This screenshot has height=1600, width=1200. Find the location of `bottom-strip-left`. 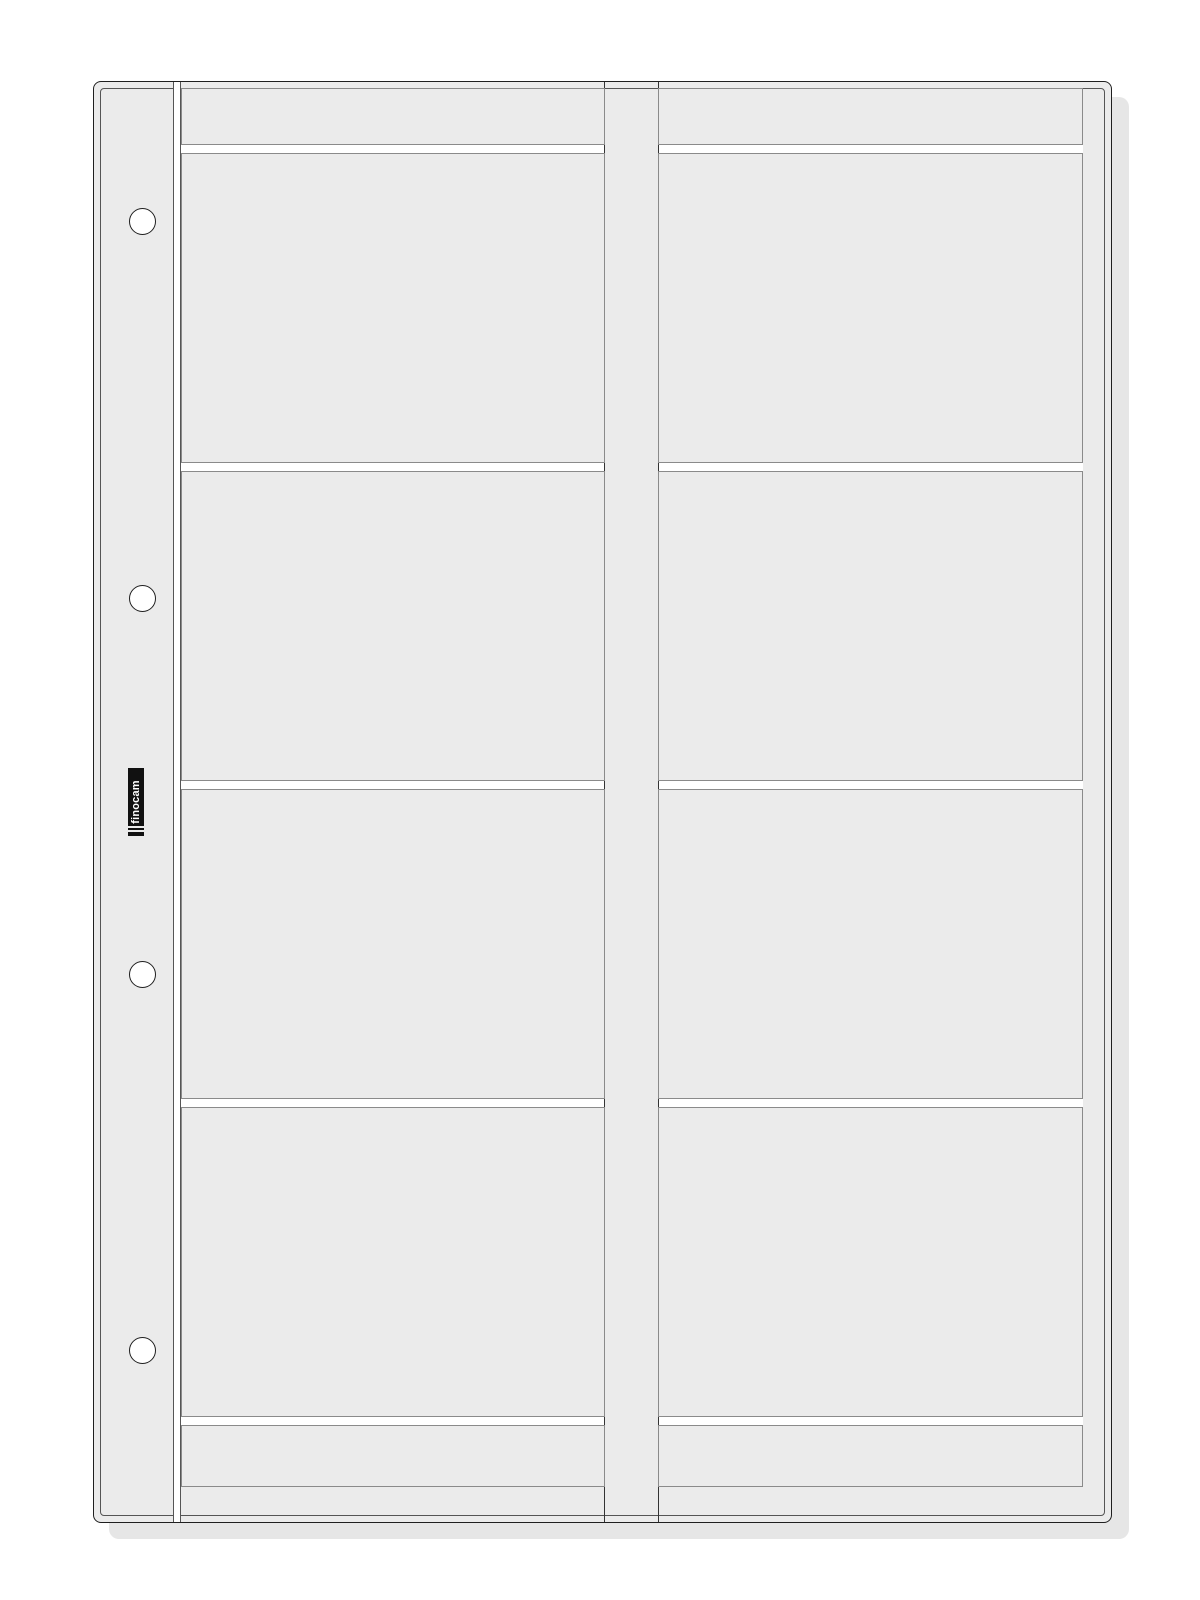

bottom-strip-left is located at coordinates (393, 1456).